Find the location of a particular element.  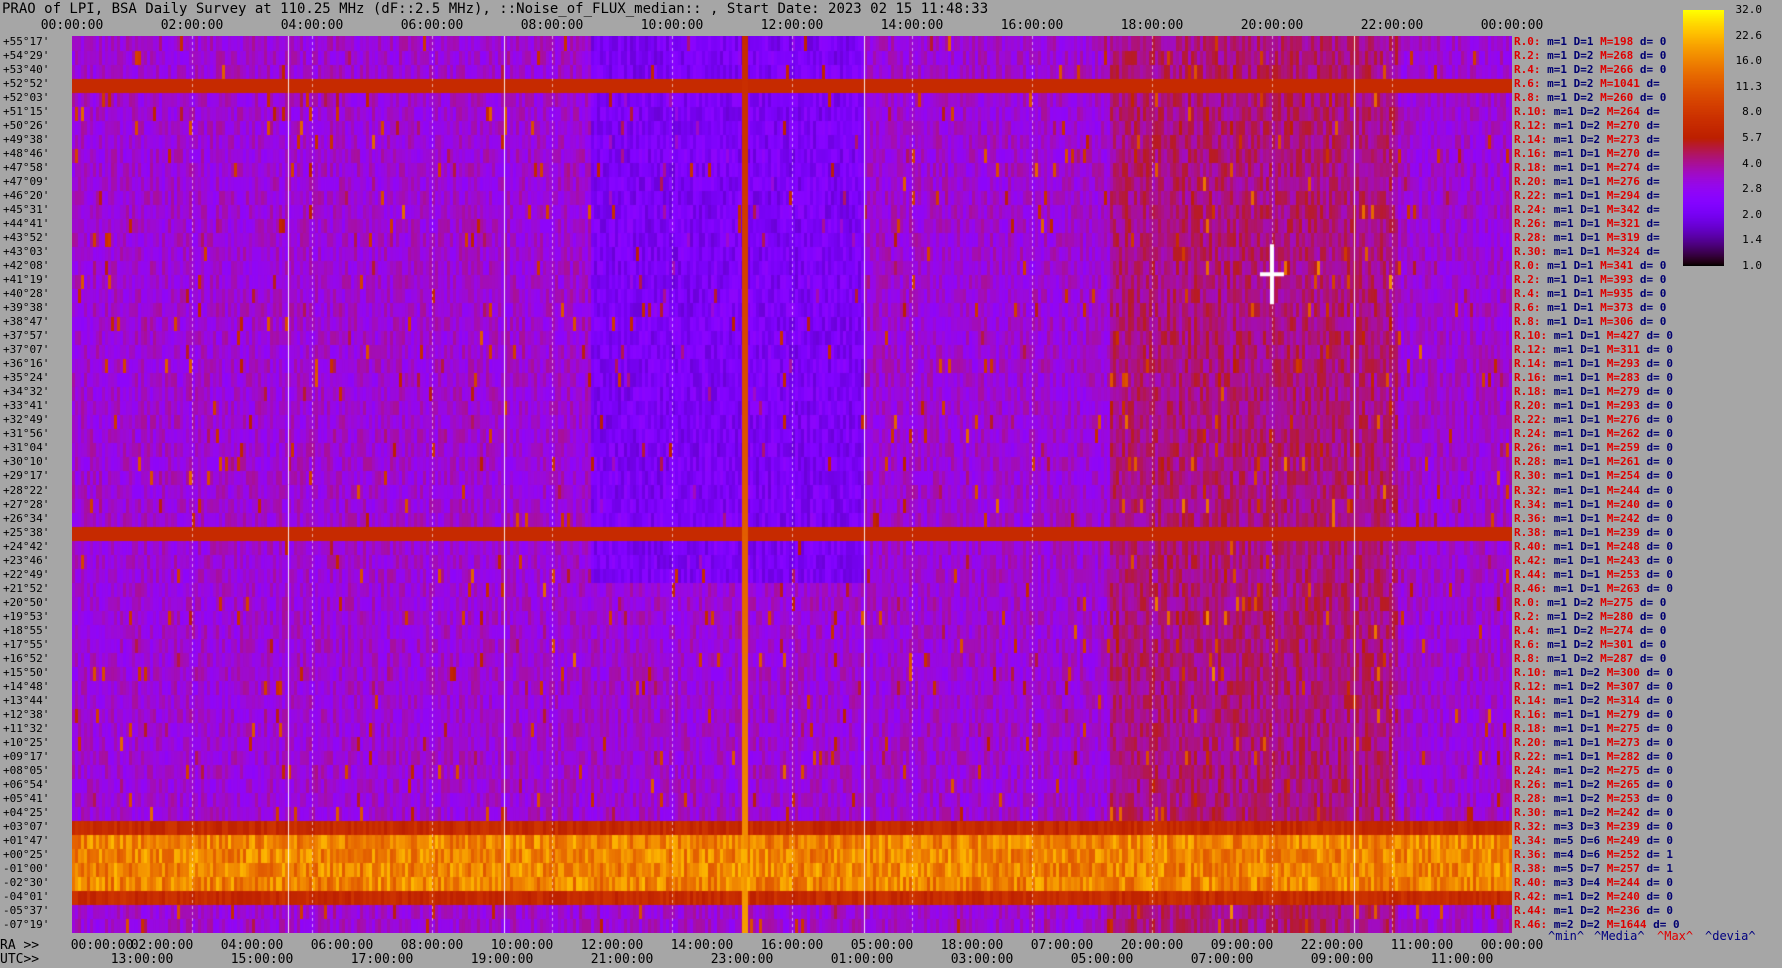

dec-label: +28°22' is located at coordinates (26, 490).